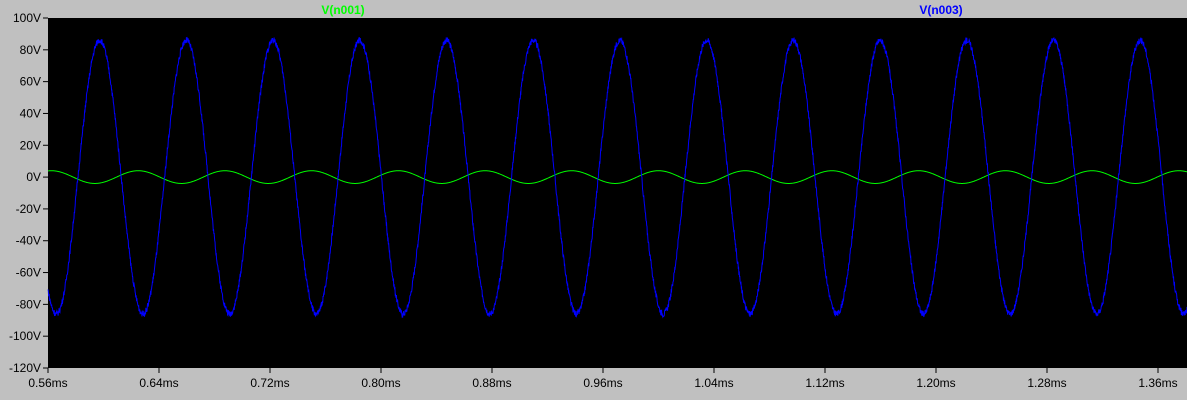  What do you see at coordinates (25, 336) in the screenshot?
I see `y-tick-label: -100V` at bounding box center [25, 336].